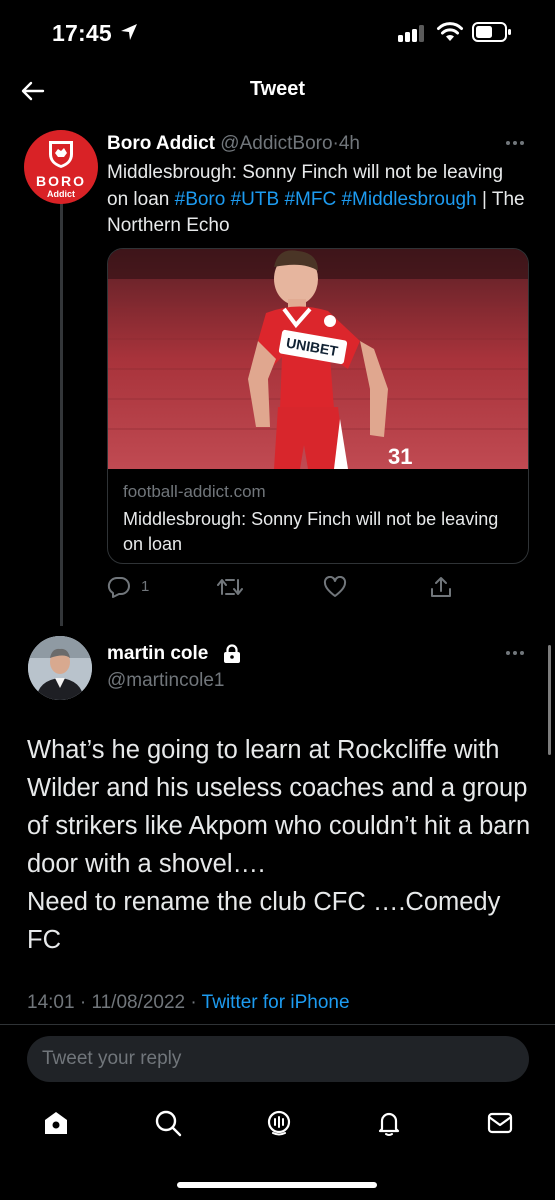  Describe the element at coordinates (61, 154) in the screenshot. I see `club-crest-icon` at that location.